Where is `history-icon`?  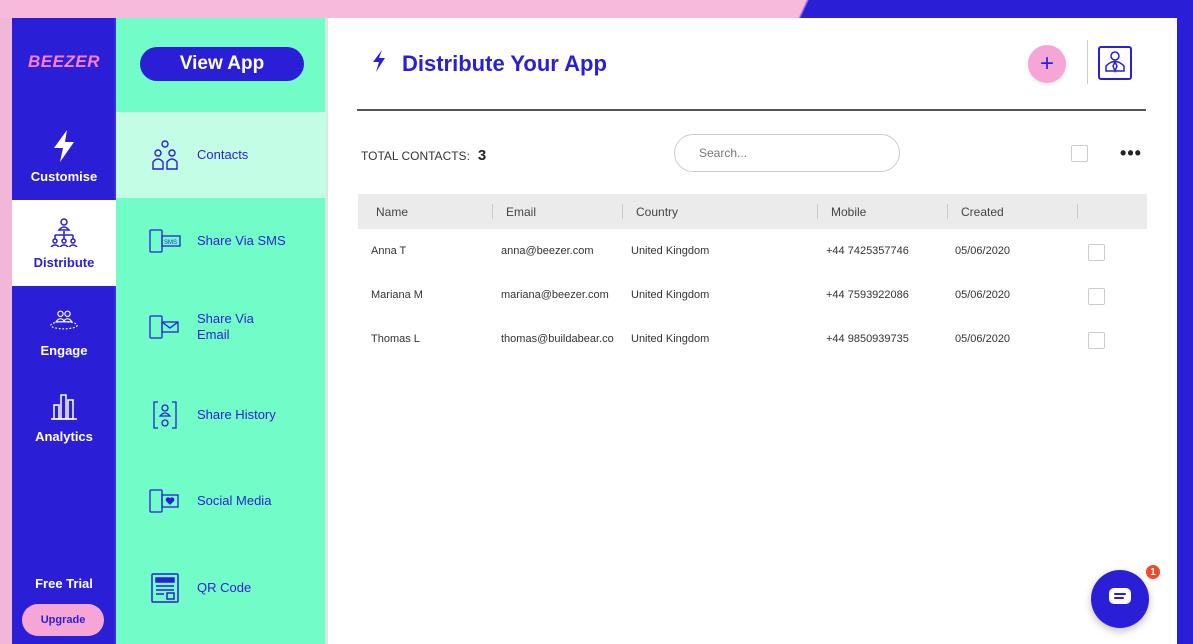 history-icon is located at coordinates (165, 415).